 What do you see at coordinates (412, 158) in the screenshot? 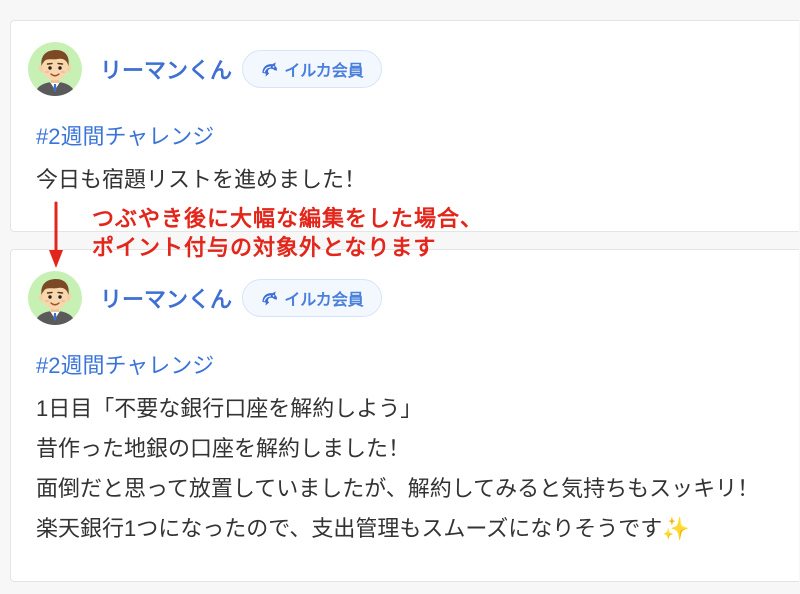
I see `post-body: #2週間チャレンジ 今日も宿題リストを進めました！` at bounding box center [412, 158].